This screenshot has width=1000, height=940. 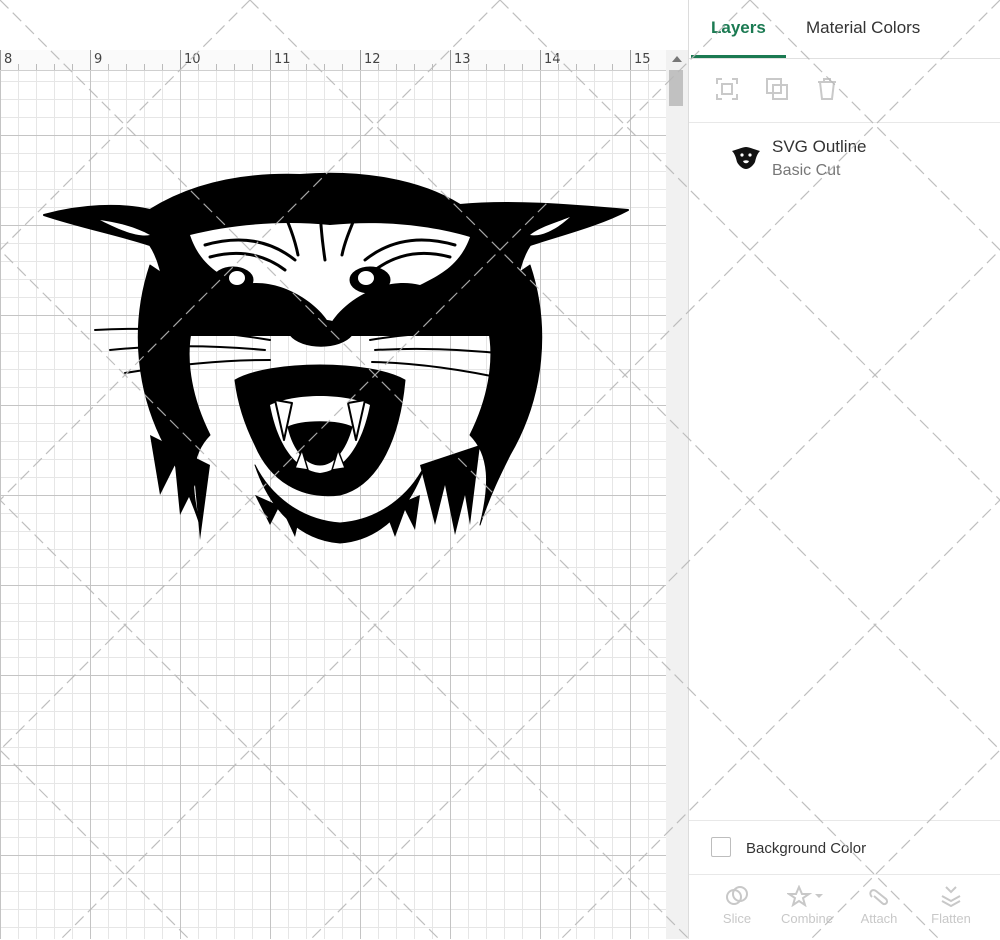 What do you see at coordinates (737, 918) in the screenshot?
I see `slice-label: Slice` at bounding box center [737, 918].